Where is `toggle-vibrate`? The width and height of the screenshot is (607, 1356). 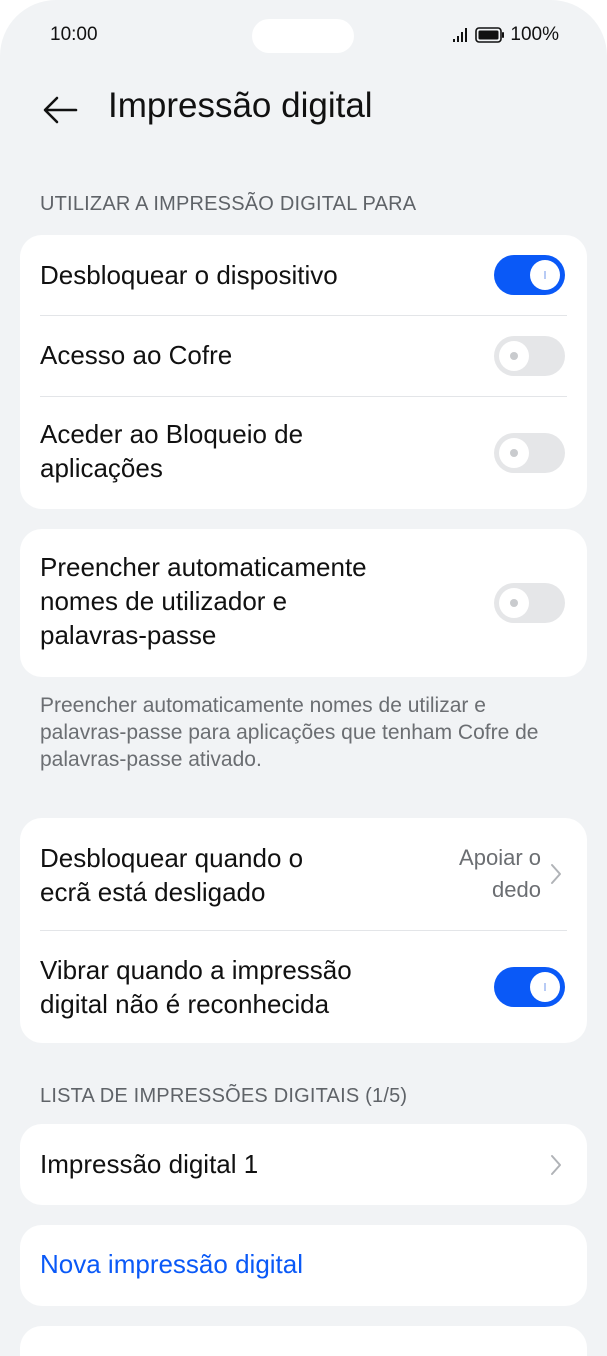 toggle-vibrate is located at coordinates (529, 987).